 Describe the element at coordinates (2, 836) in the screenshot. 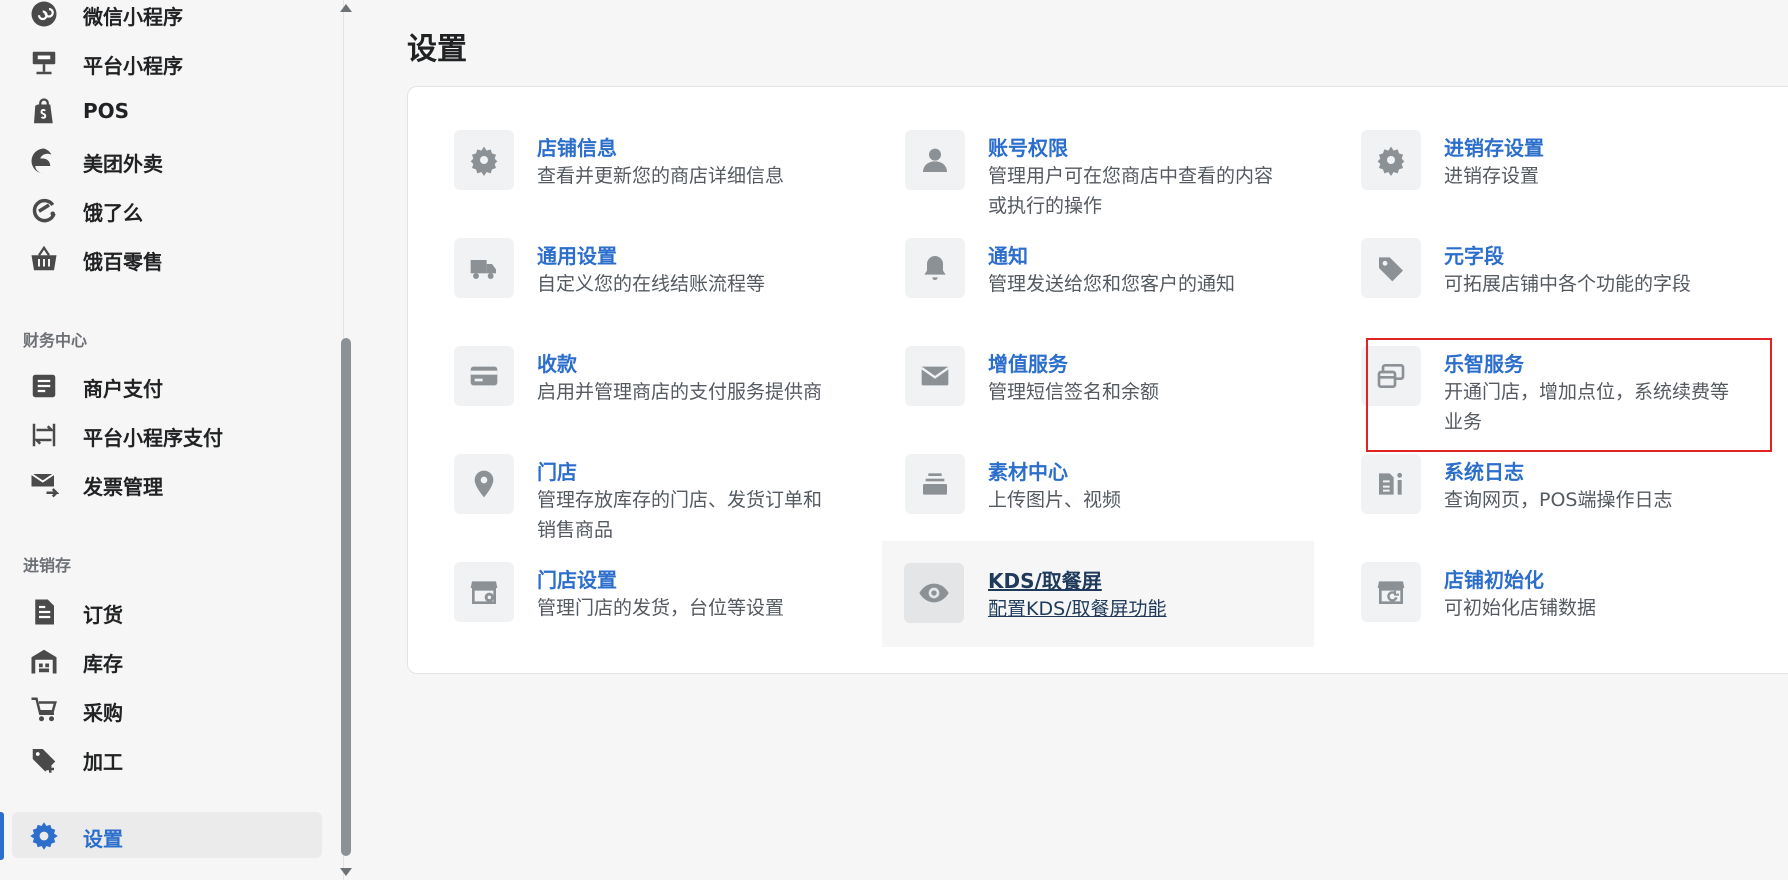

I see `active-indicator` at that location.